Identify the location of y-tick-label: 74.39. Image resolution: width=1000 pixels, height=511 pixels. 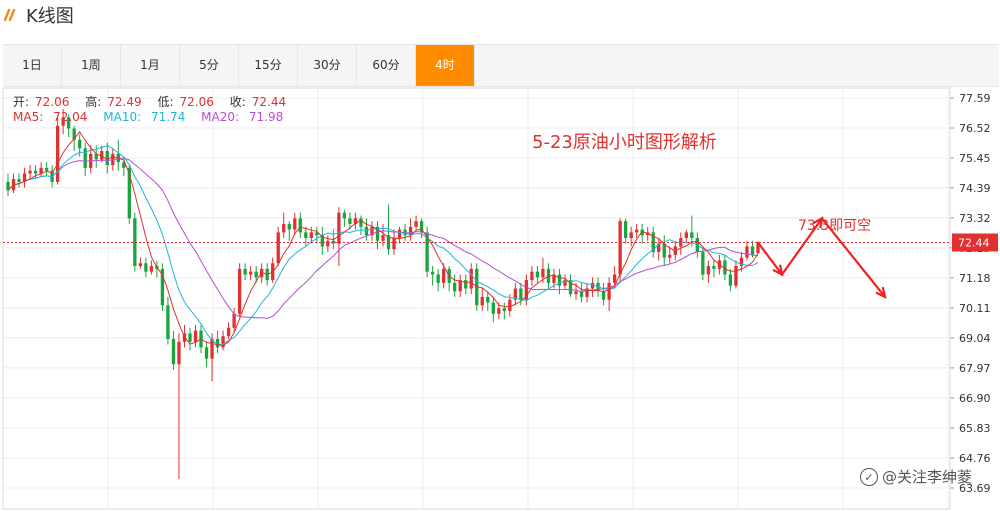
(975, 188).